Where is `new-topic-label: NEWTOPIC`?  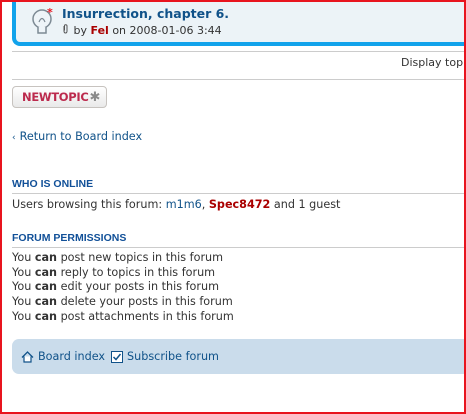 new-topic-label: NEWTOPIC is located at coordinates (55, 97).